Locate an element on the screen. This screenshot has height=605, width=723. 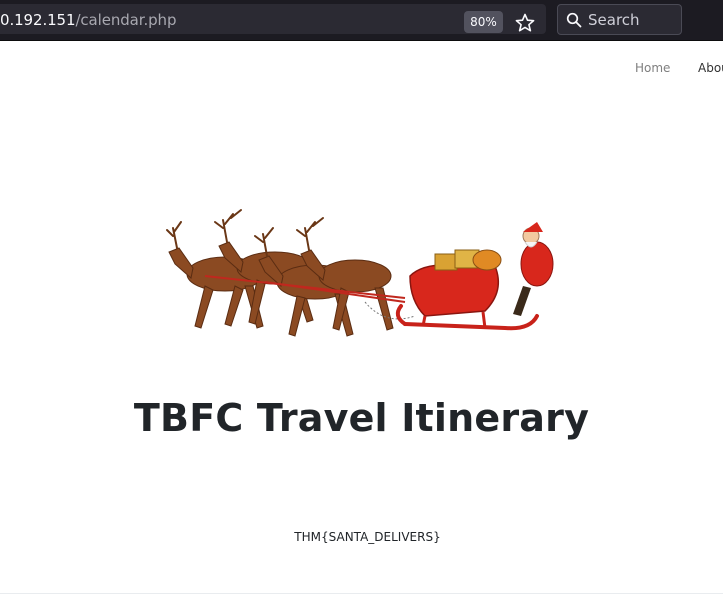
search-bar: Search is located at coordinates (619, 19).